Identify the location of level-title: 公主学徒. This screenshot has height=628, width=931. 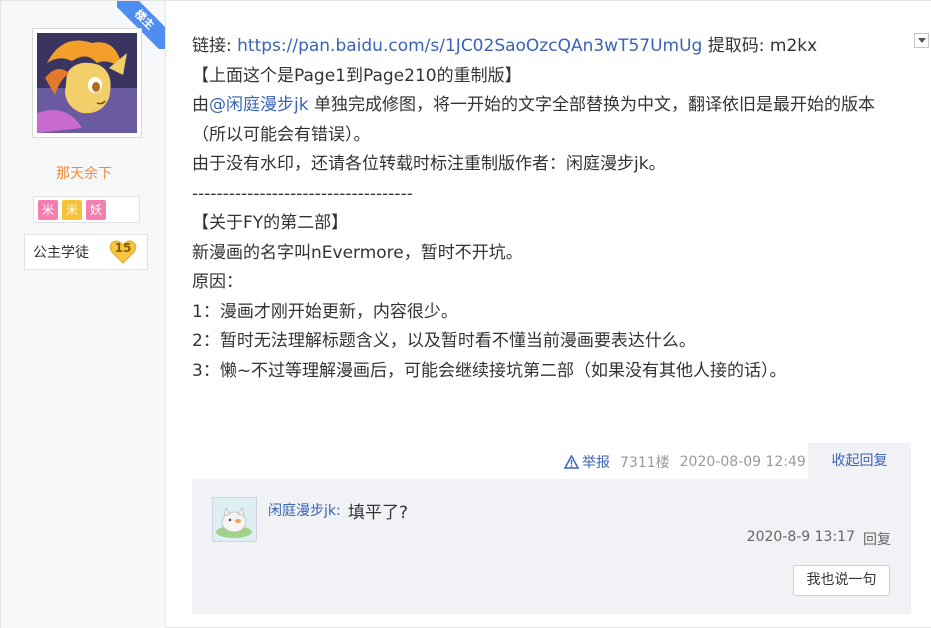
(61, 253).